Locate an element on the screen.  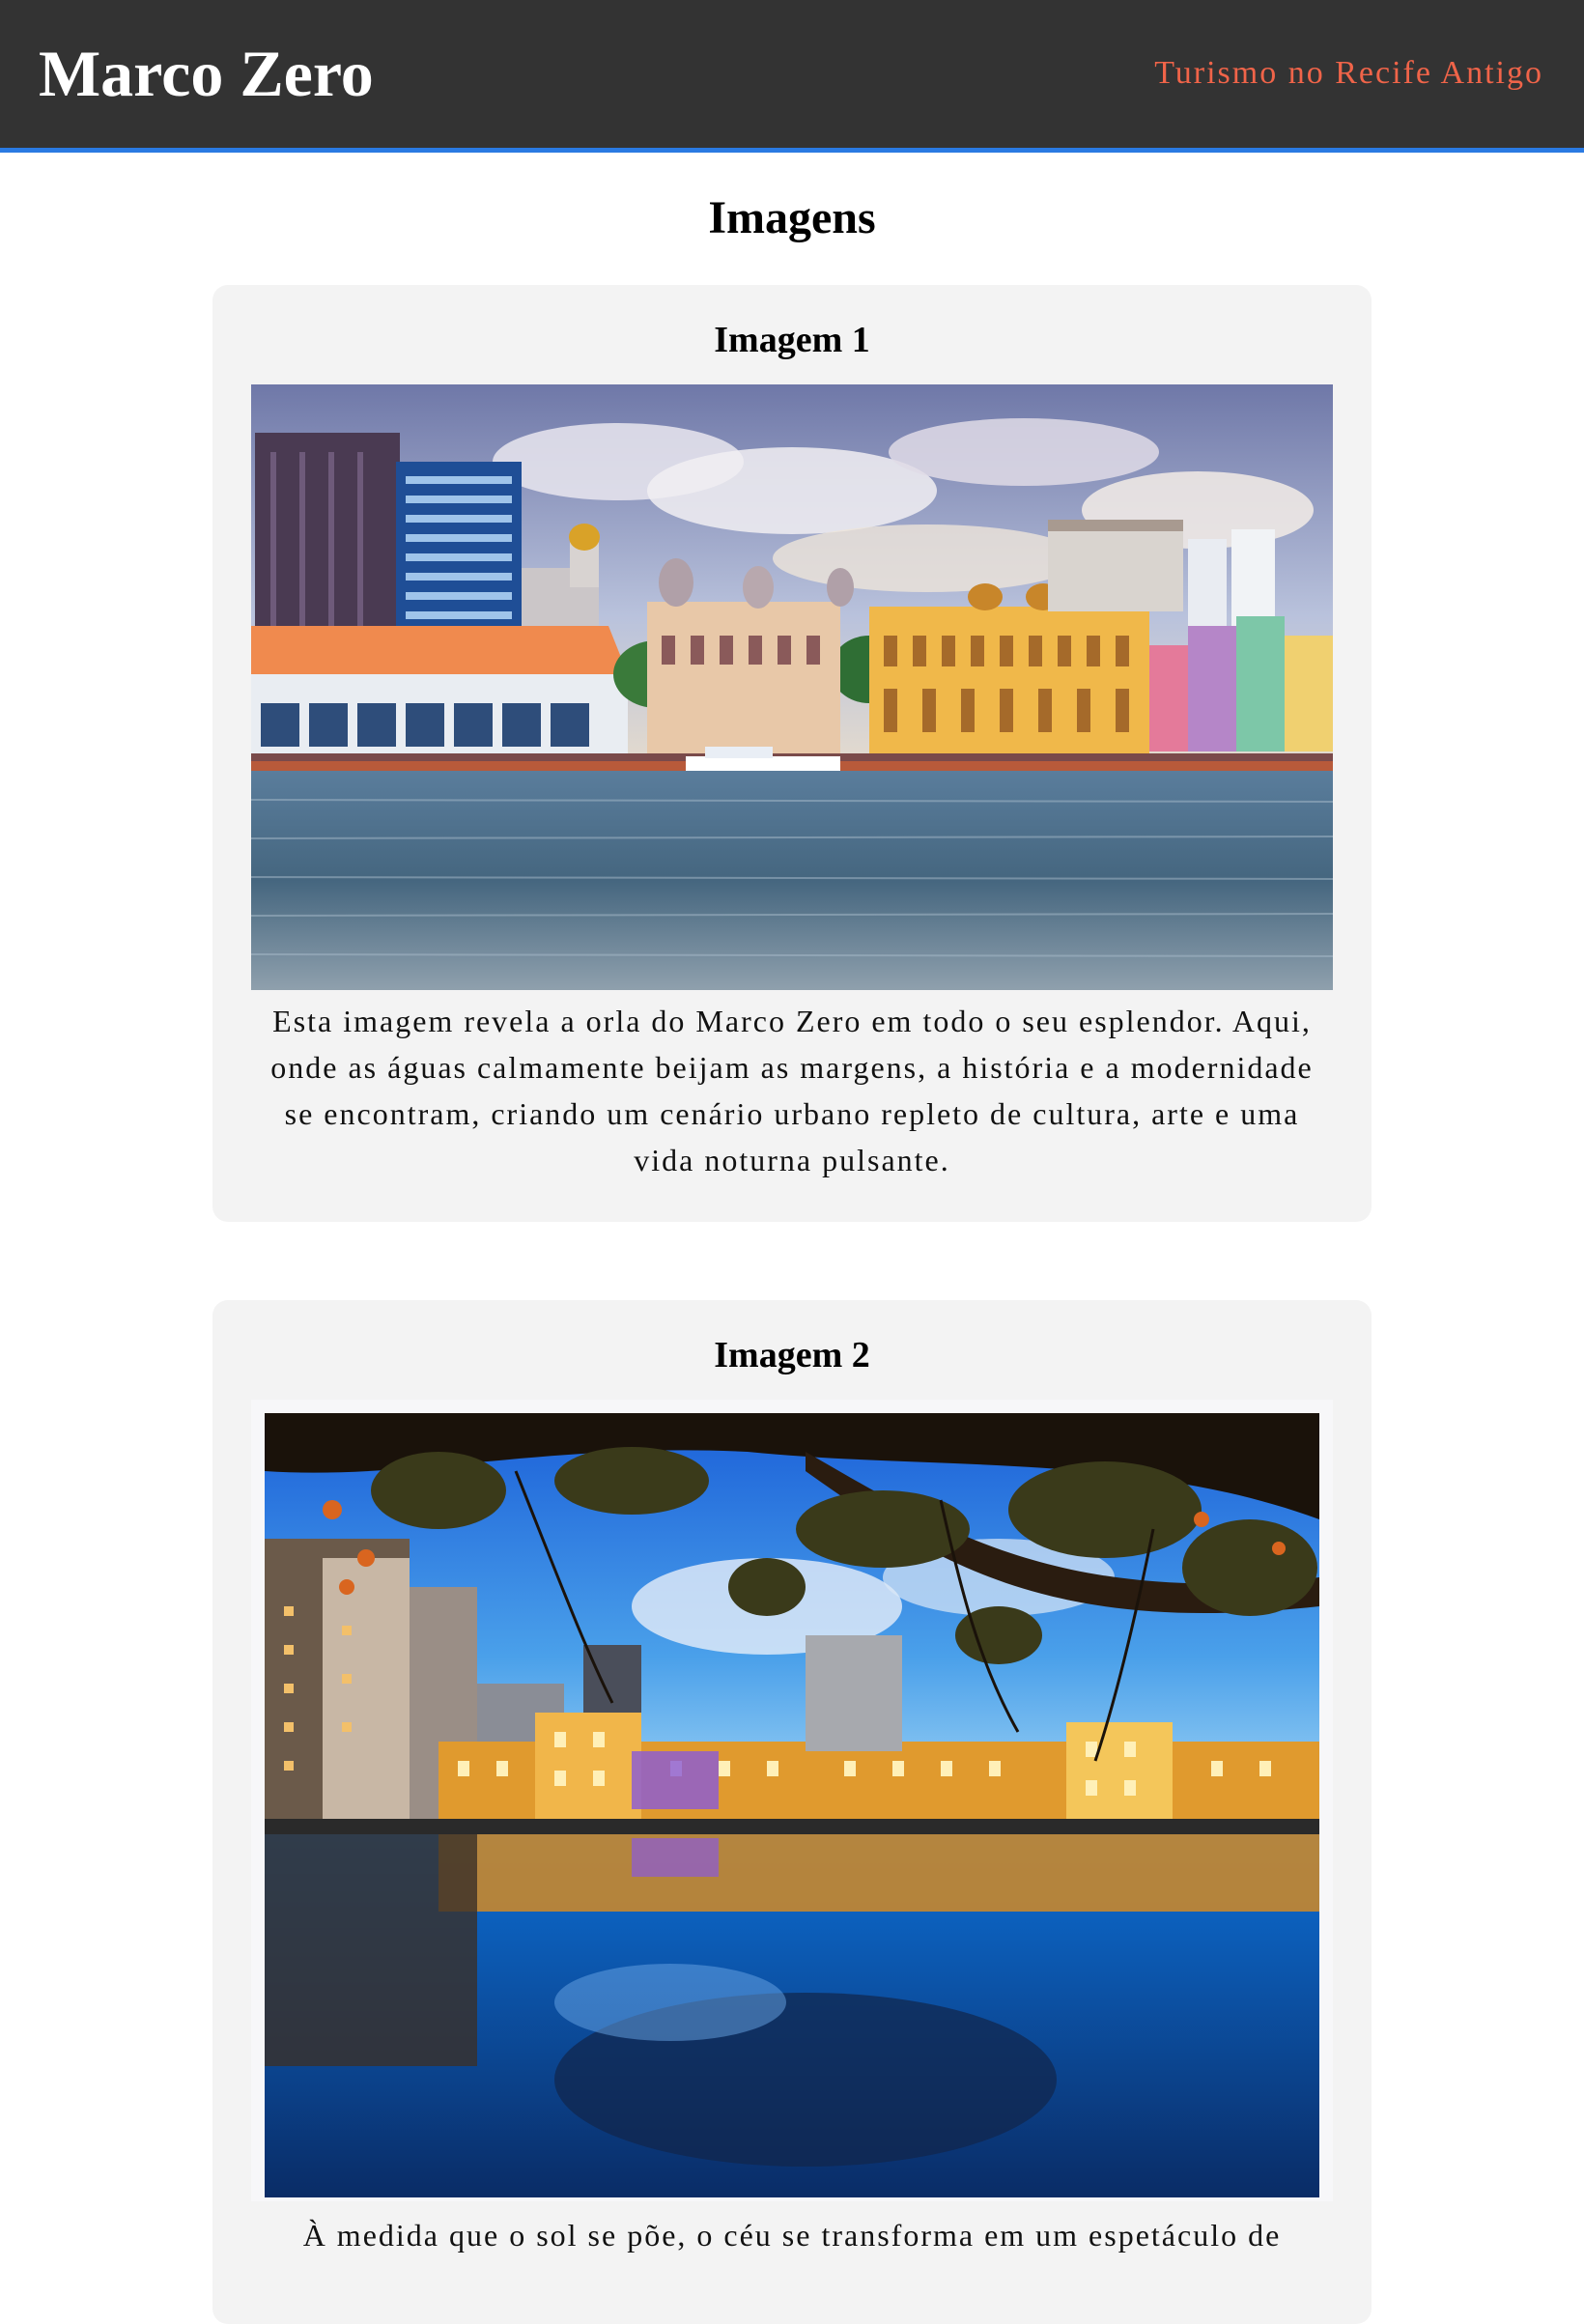
site-subtitle: Turismo no Recife Antigo is located at coordinates (1348, 73).